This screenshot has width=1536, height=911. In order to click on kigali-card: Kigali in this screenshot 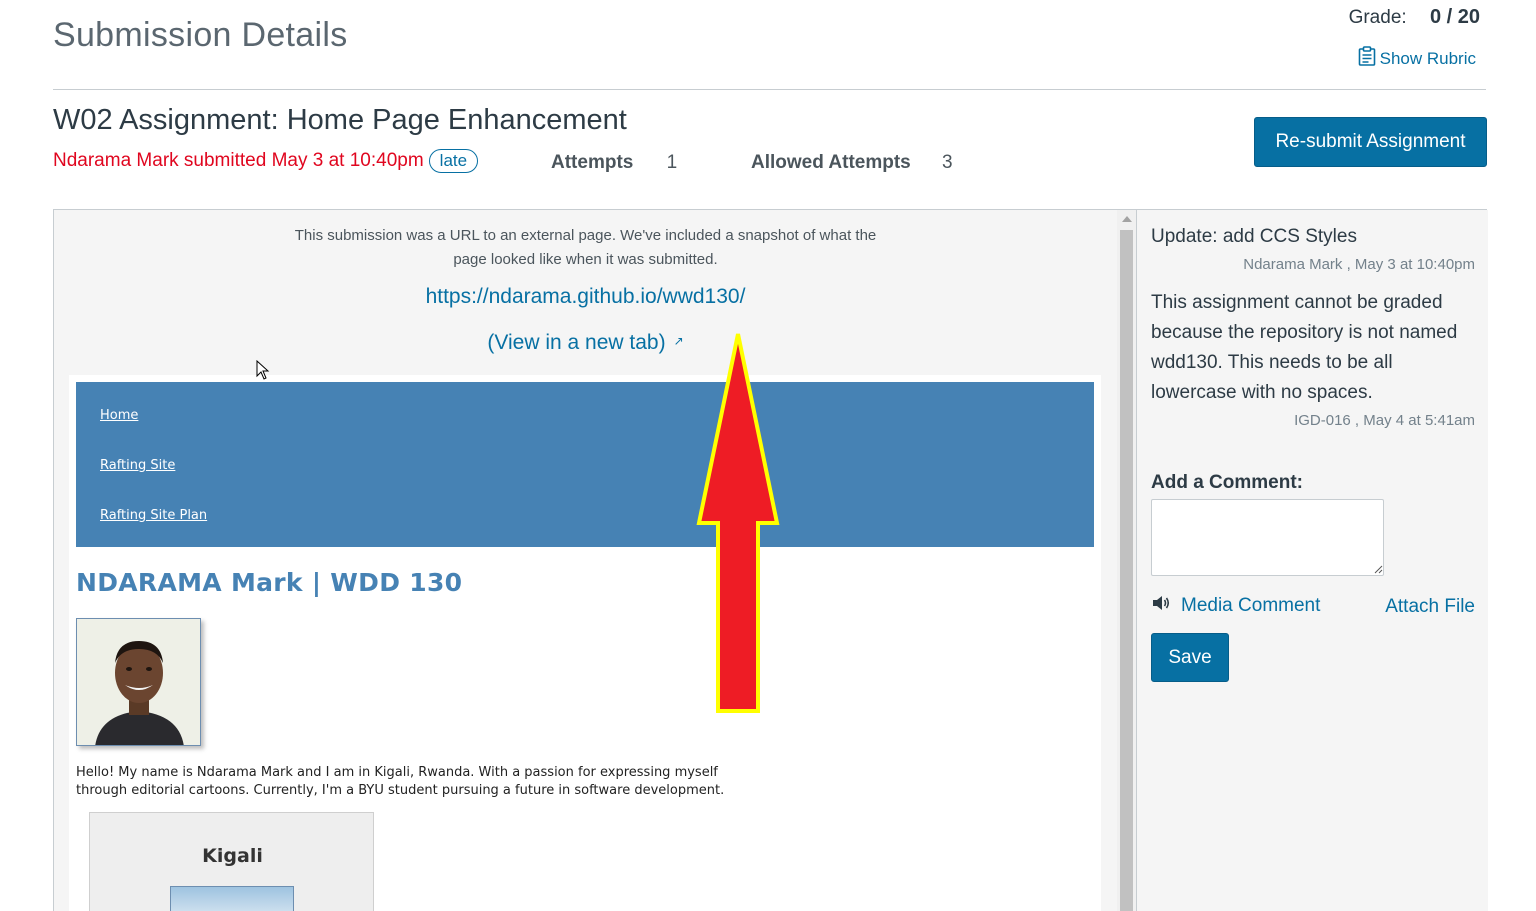, I will do `click(231, 861)`.